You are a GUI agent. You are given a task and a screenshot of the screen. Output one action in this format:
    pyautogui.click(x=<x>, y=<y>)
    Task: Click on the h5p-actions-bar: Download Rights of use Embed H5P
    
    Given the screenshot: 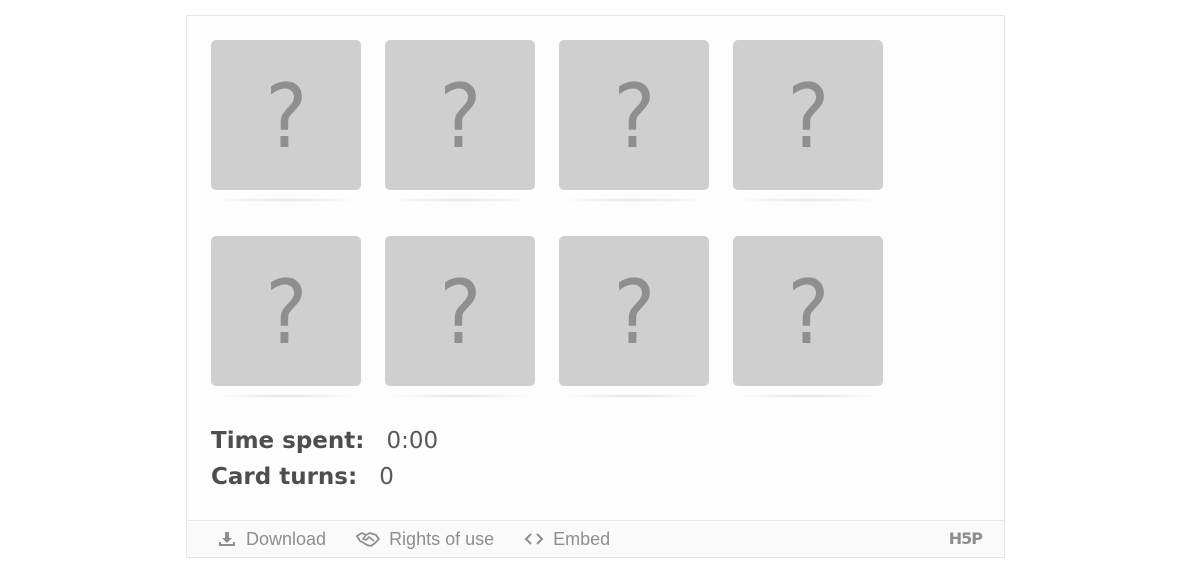 What is the action you would take?
    pyautogui.click(x=595, y=538)
    